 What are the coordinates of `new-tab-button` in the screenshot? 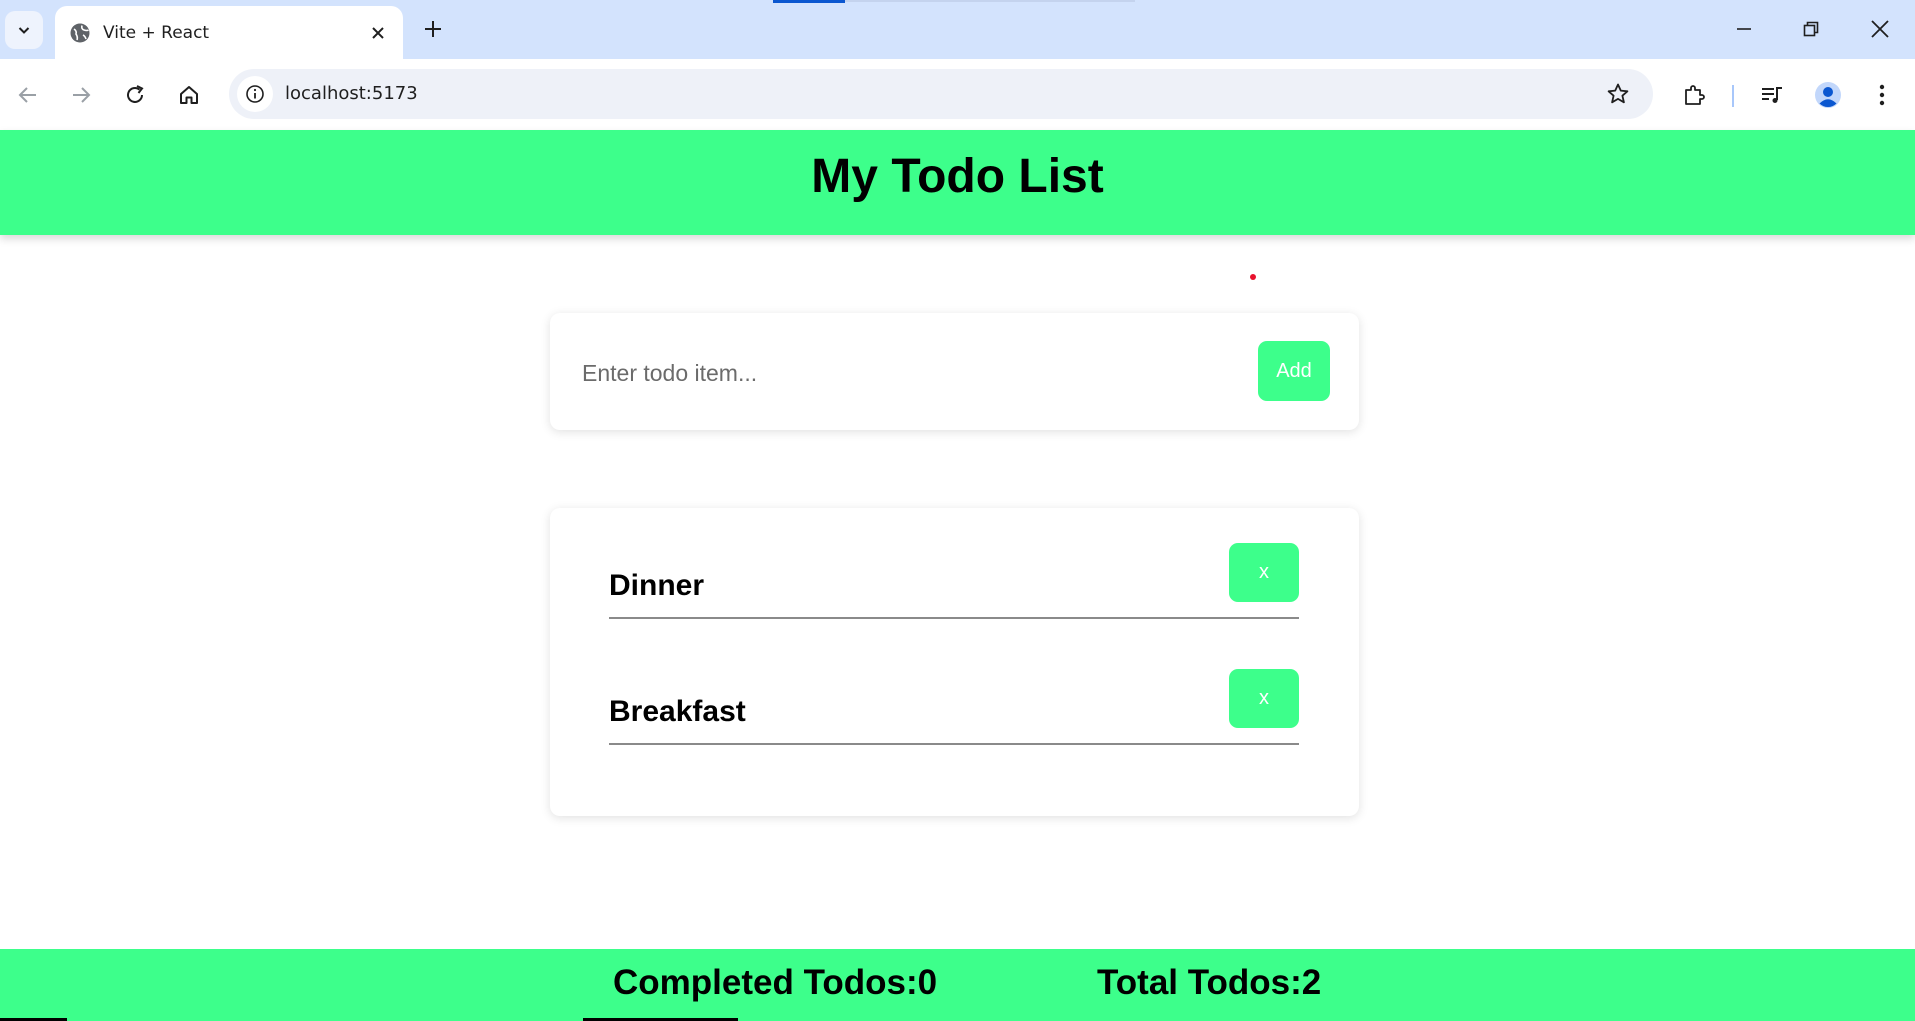 It's located at (433, 29).